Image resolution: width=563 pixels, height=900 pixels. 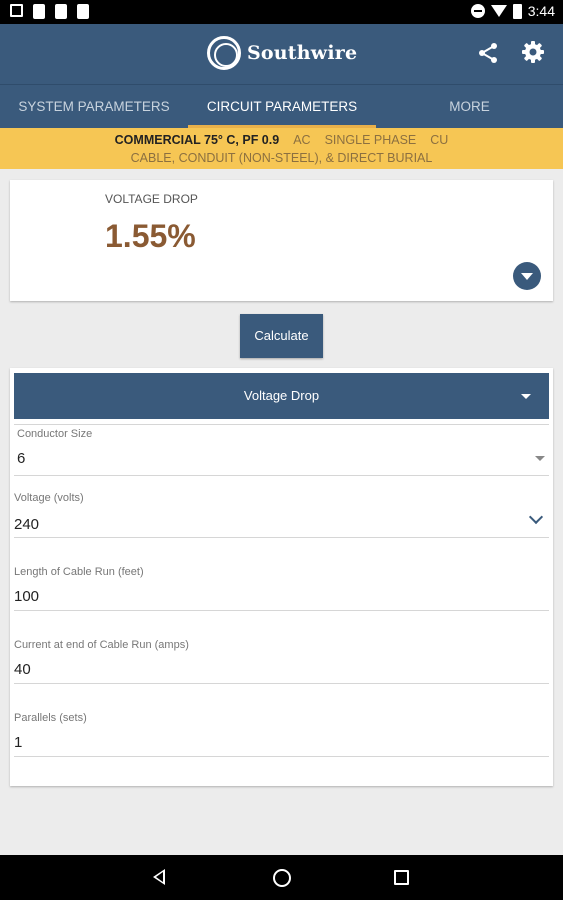 I want to click on tab-system-parameters: SYSTEM PARAMETERS, so click(x=94, y=107).